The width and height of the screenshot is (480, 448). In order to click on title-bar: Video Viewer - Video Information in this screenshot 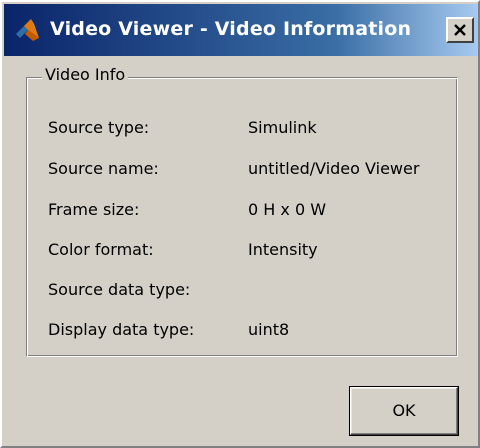, I will do `click(241, 30)`.